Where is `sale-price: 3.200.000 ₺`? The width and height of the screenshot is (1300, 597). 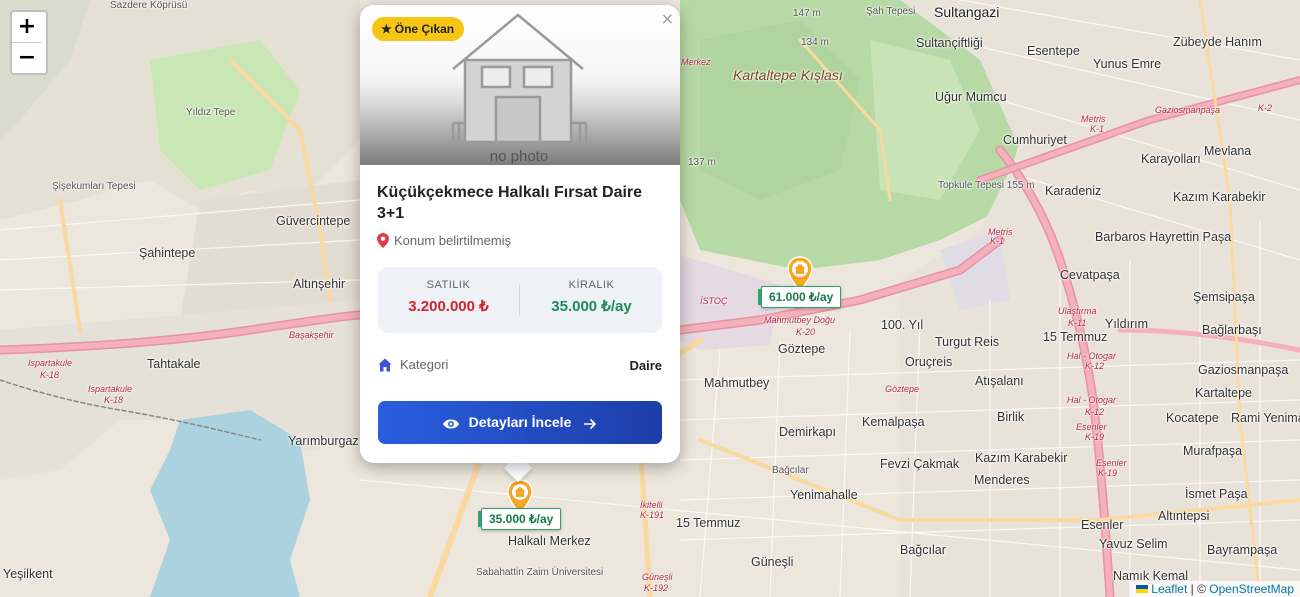
sale-price: 3.200.000 ₺ is located at coordinates (448, 306).